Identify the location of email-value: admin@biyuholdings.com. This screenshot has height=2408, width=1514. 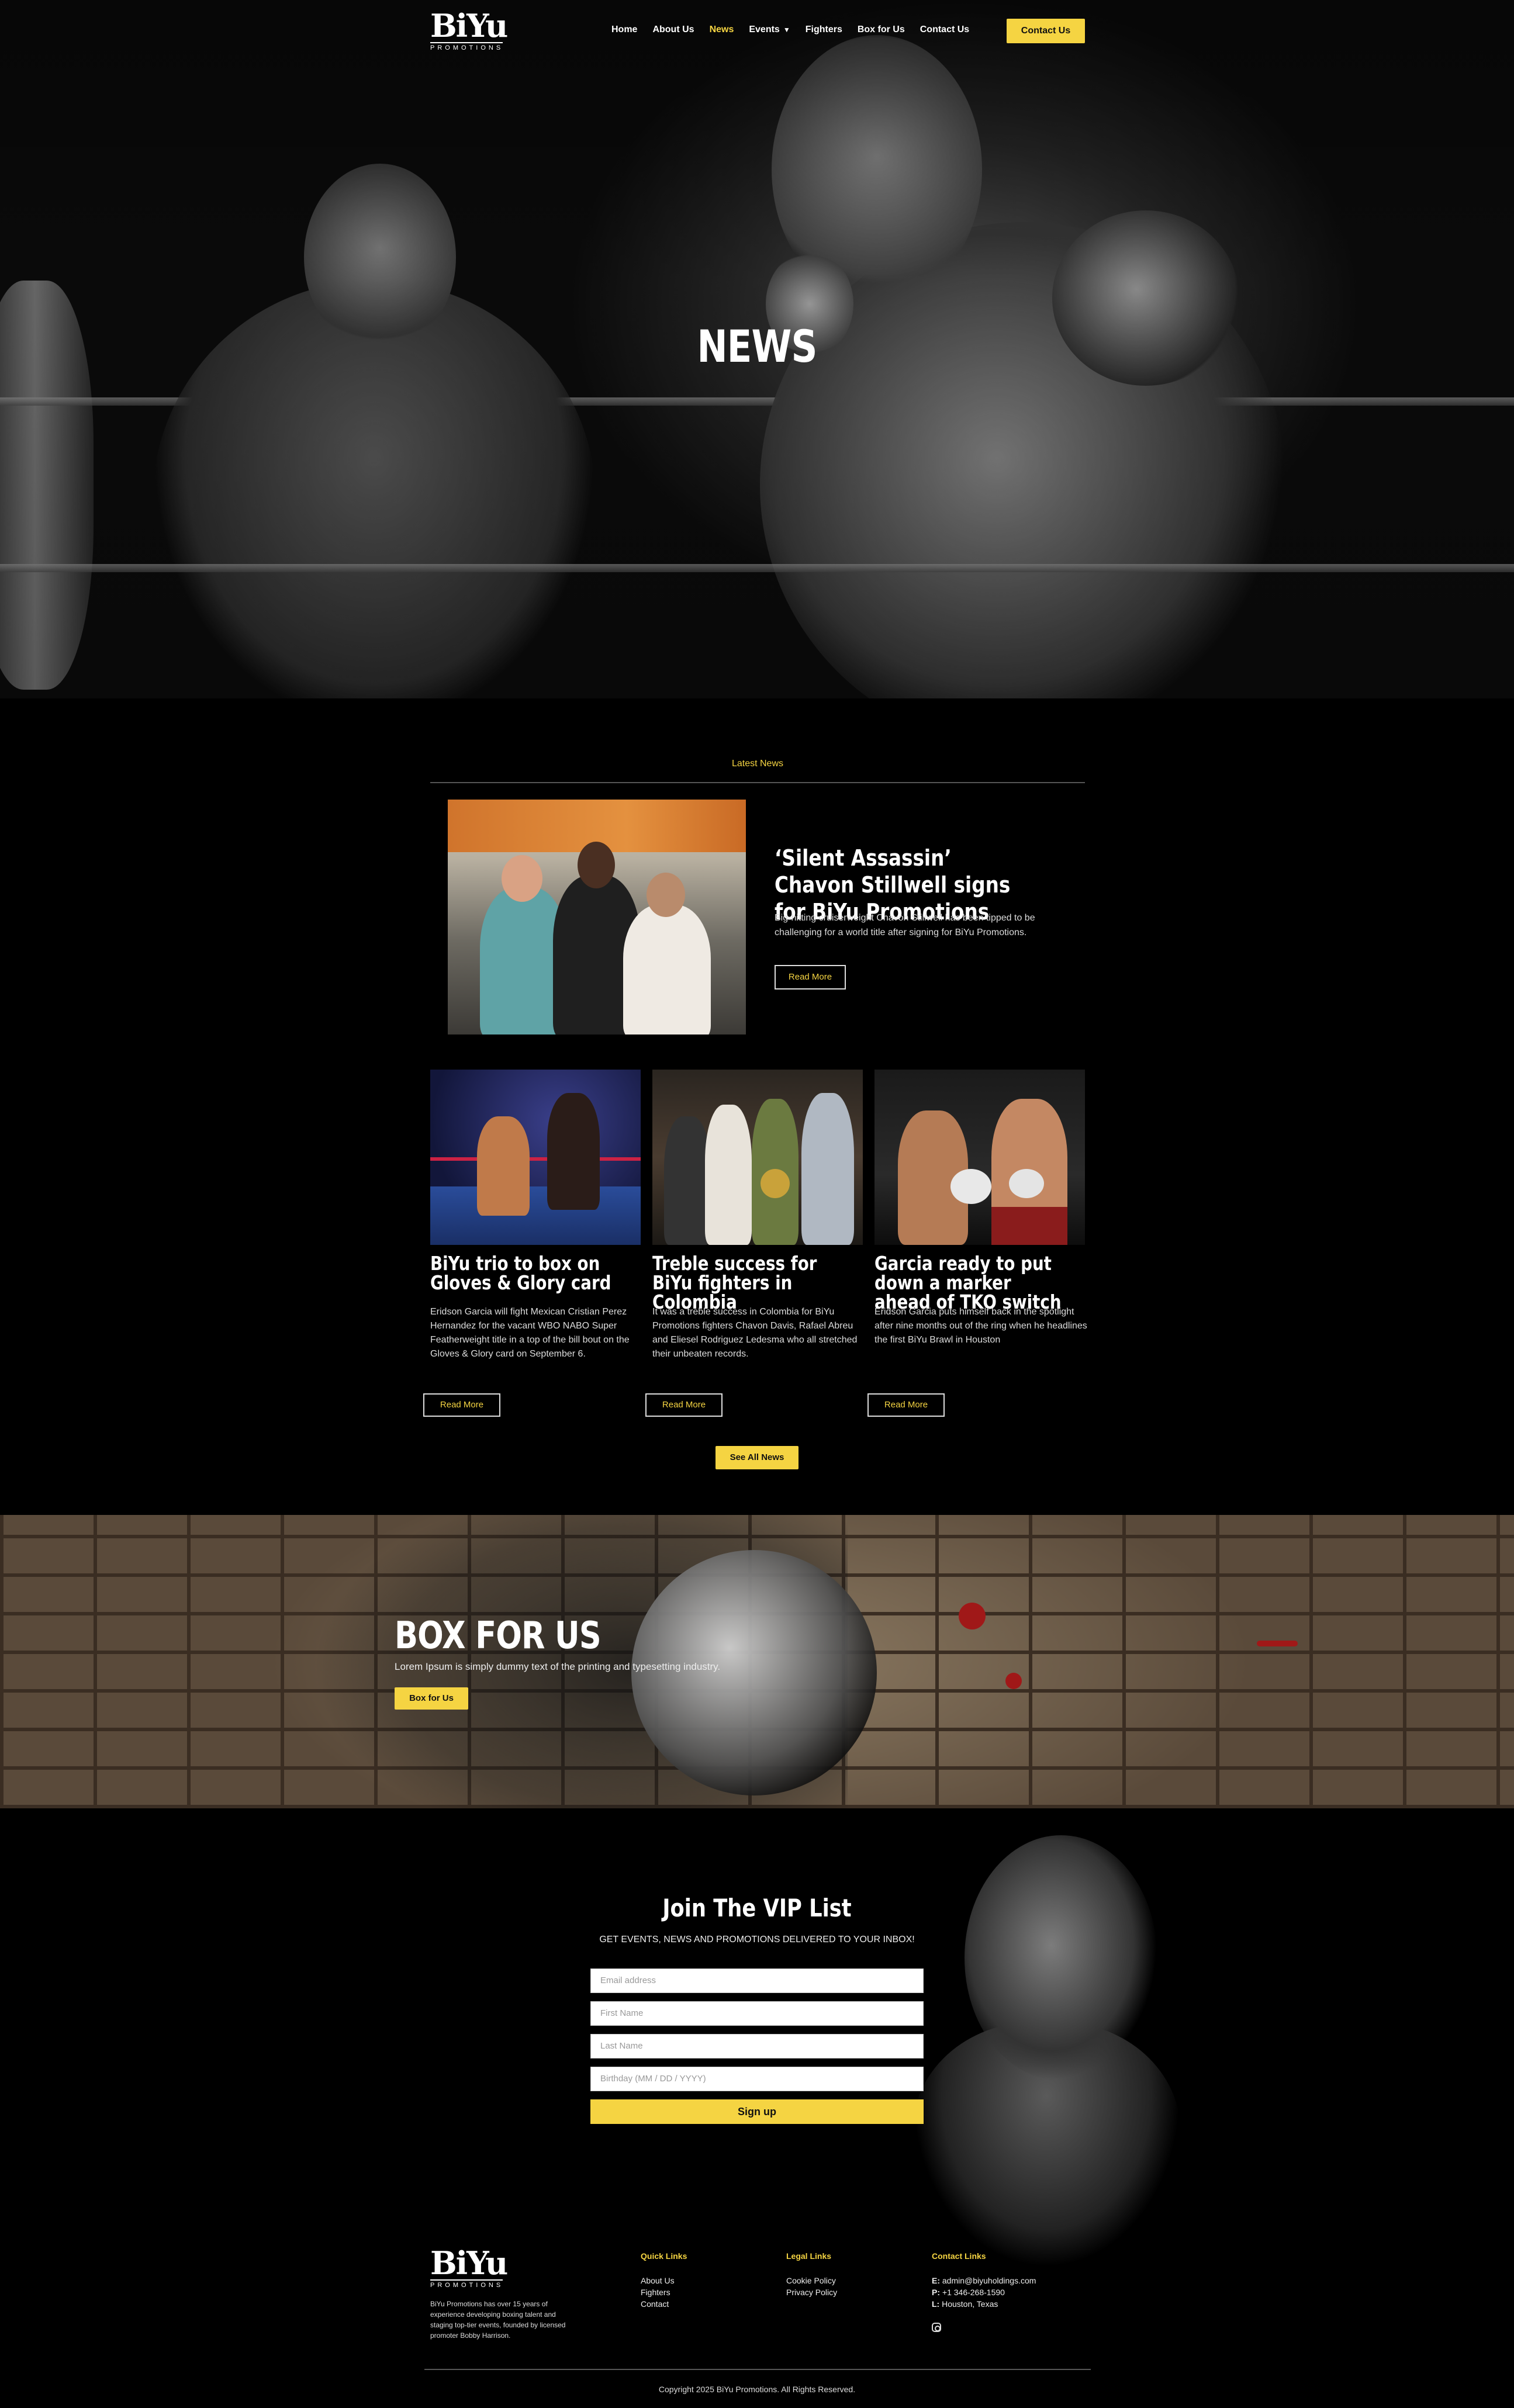
(989, 2280).